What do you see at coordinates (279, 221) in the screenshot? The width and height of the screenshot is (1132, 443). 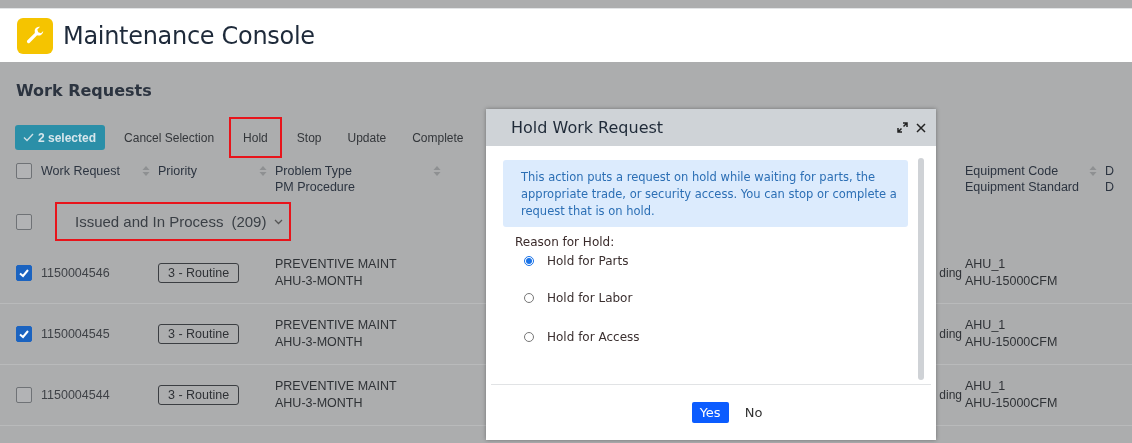 I see `chevron-icon` at bounding box center [279, 221].